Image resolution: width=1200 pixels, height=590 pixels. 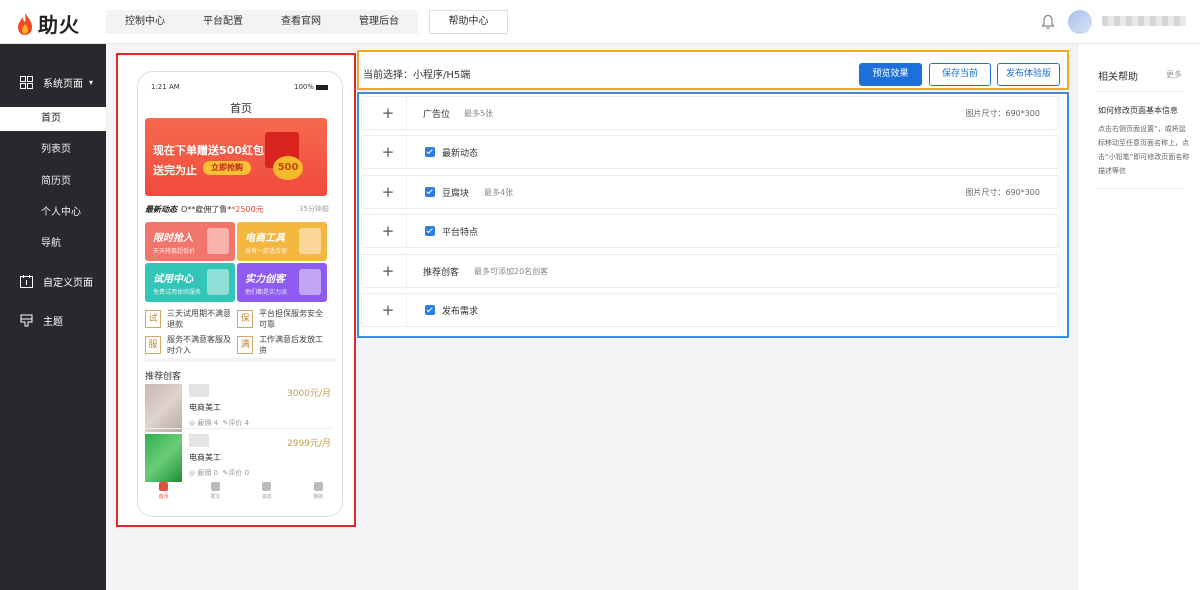 What do you see at coordinates (282, 282) in the screenshot?
I see `card-power-makers: 实力创客 他们都是实力派` at bounding box center [282, 282].